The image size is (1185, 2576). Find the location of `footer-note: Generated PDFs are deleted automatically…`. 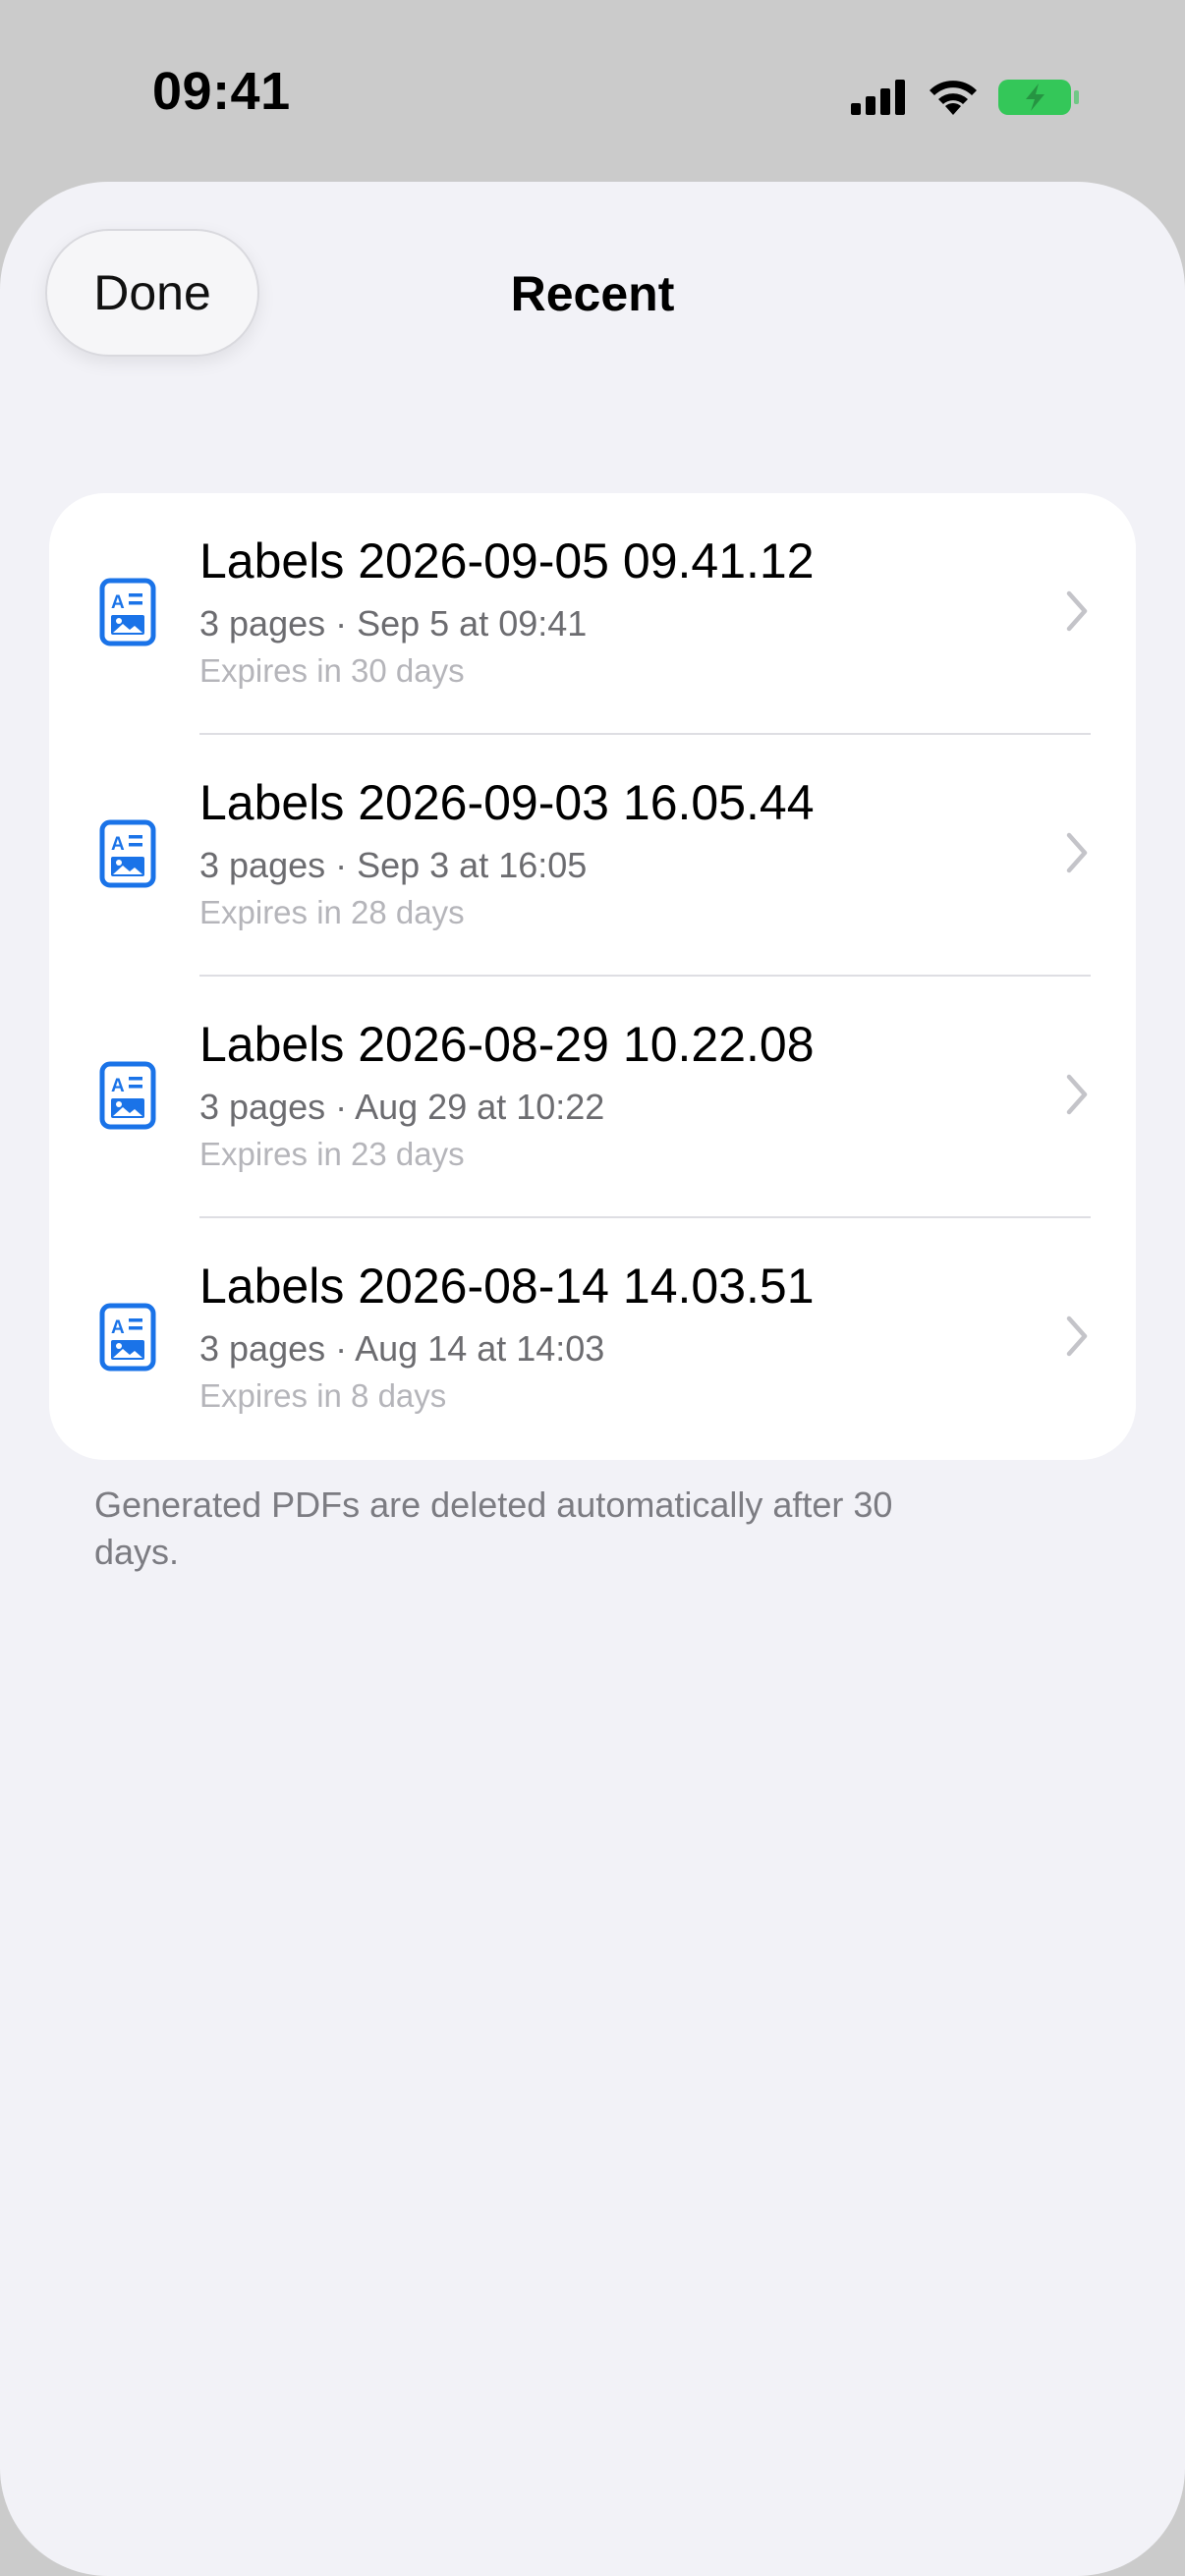

footer-note: Generated PDFs are deleted automatically… is located at coordinates (494, 1528).